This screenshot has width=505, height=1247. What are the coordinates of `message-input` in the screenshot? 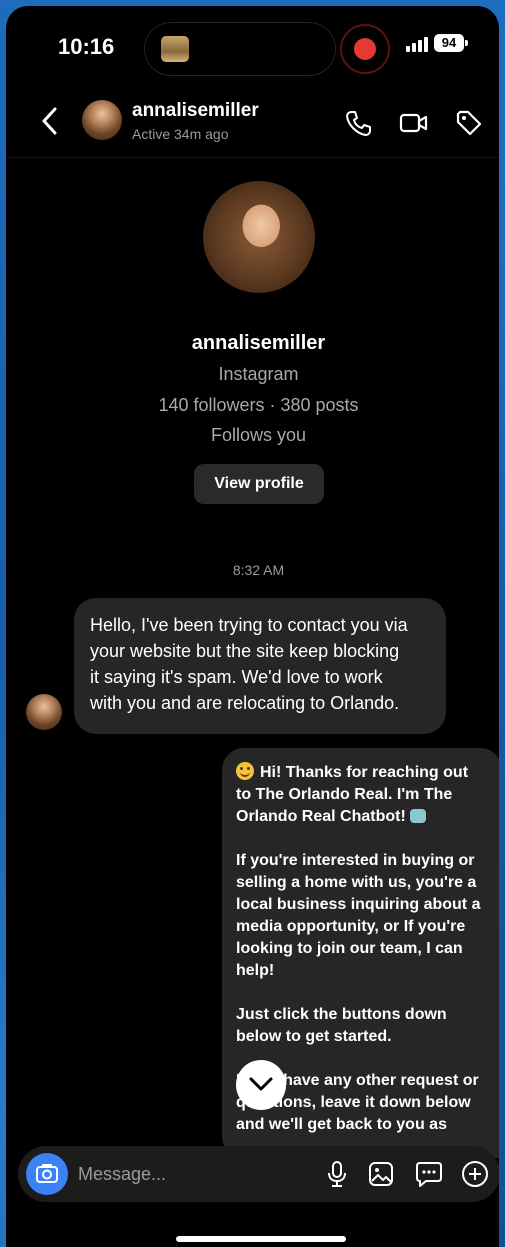 It's located at (188, 1174).